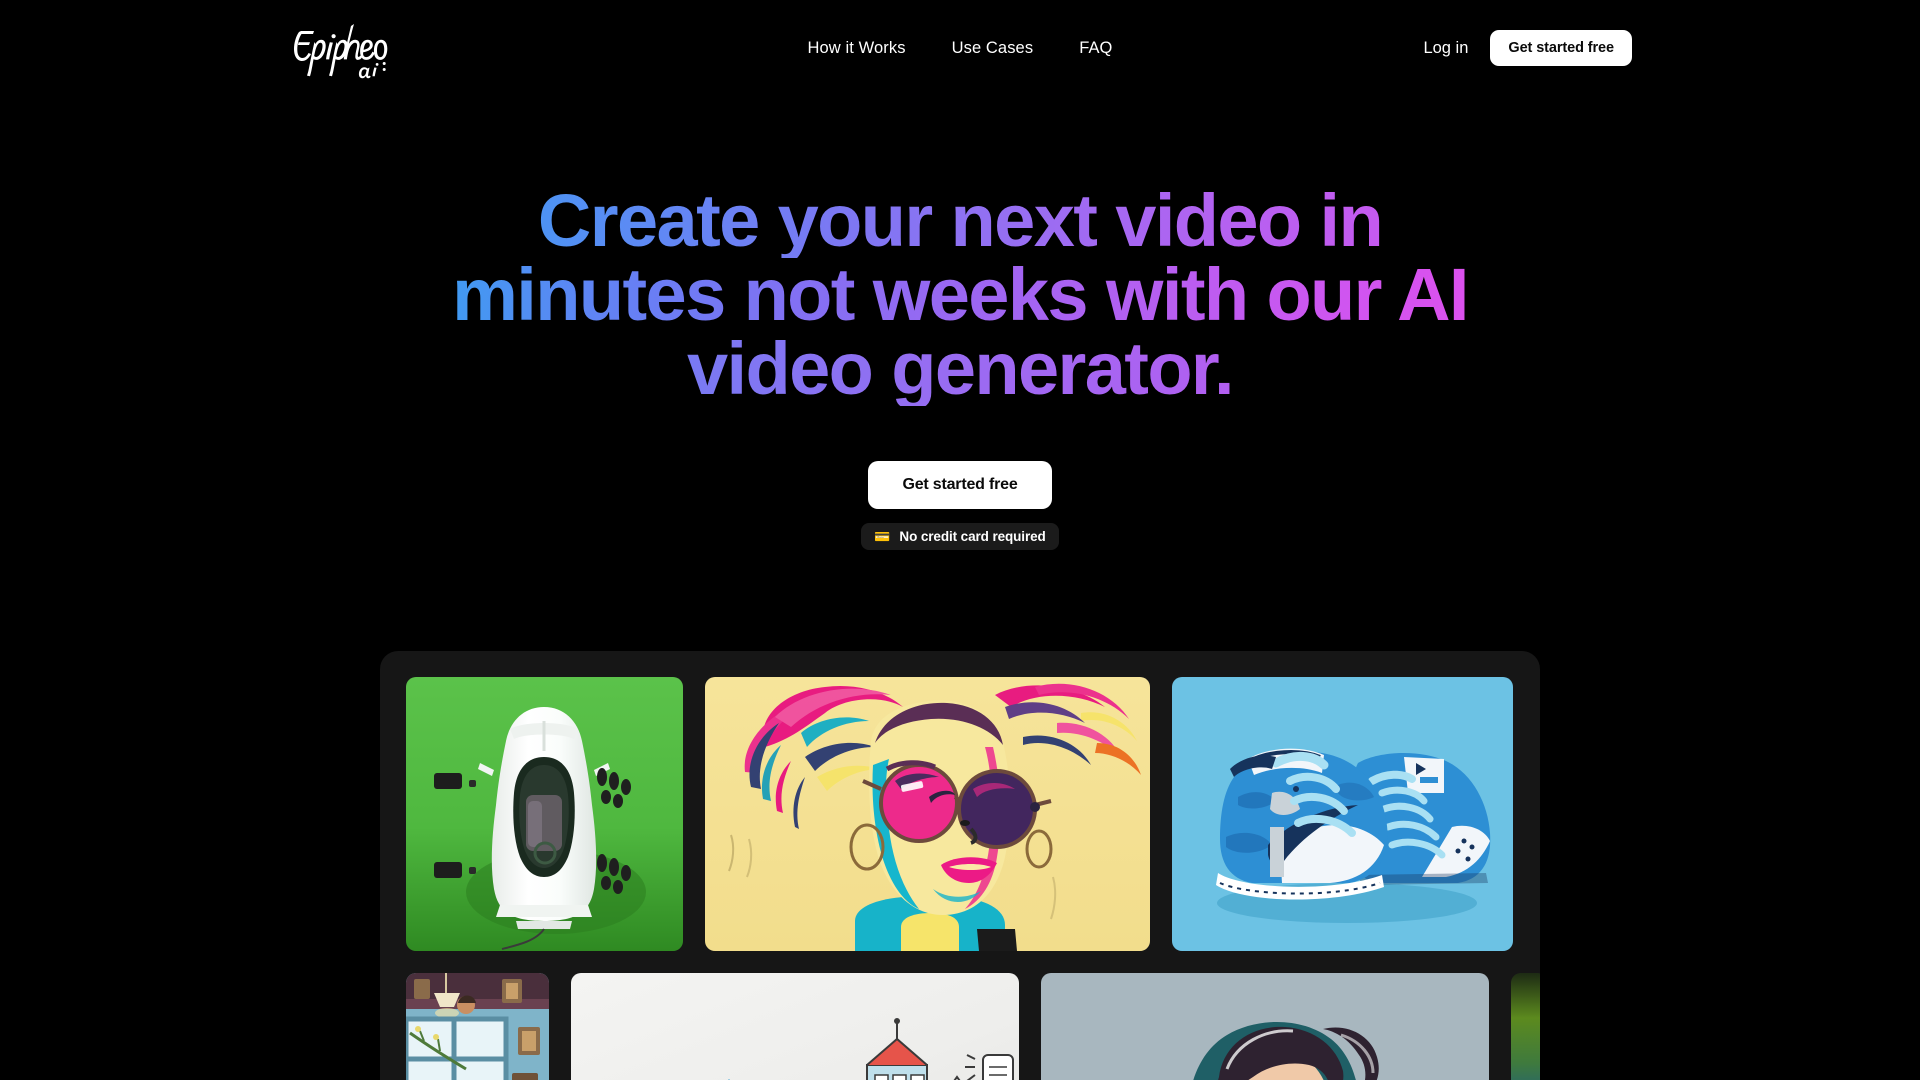 The height and width of the screenshot is (1080, 1920). What do you see at coordinates (960, 485) in the screenshot?
I see `hero-get-started-free-button: Get started free` at bounding box center [960, 485].